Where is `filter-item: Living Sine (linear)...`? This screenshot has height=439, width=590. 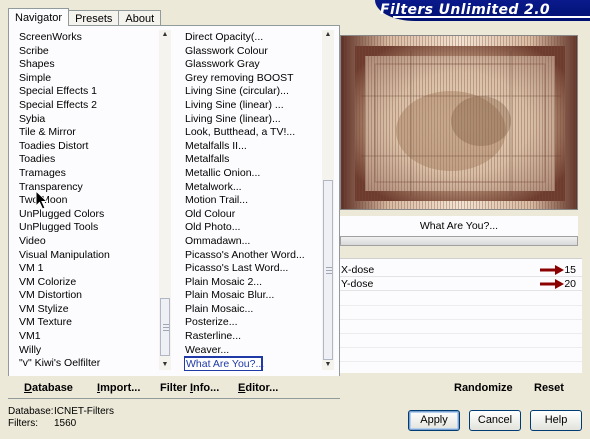
filter-item: Living Sine (linear)... is located at coordinates (259, 120).